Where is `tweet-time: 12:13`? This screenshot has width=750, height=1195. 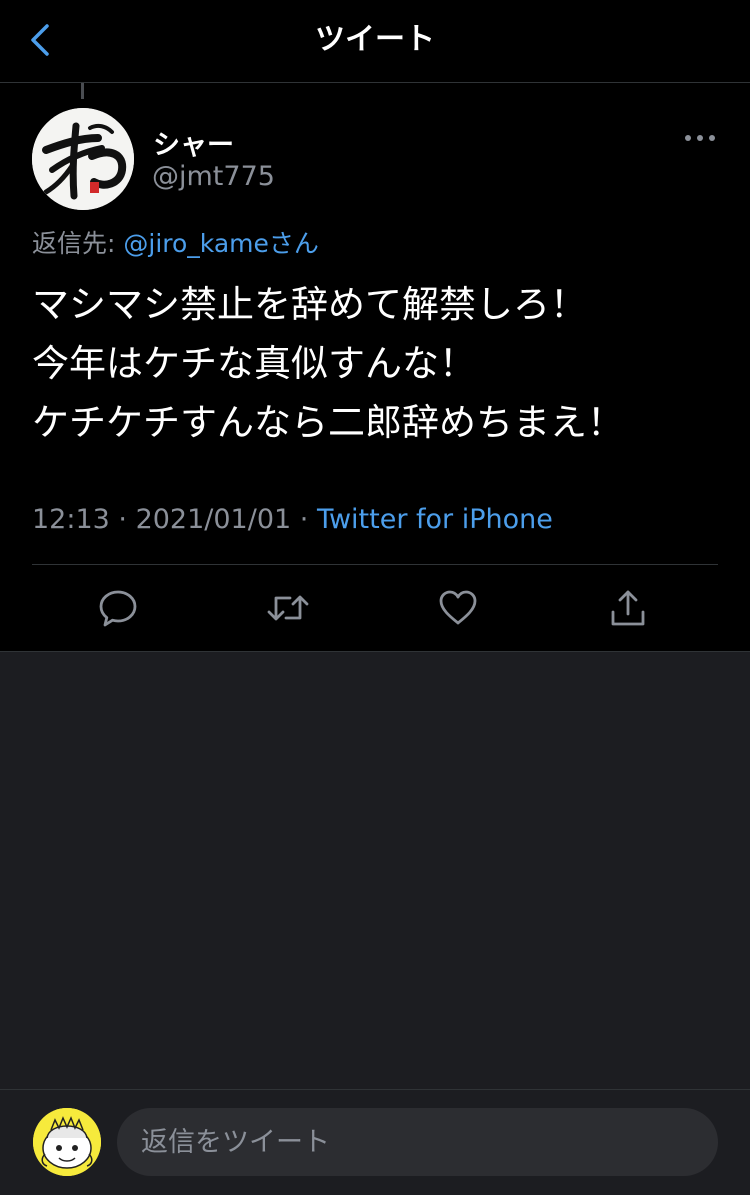 tweet-time: 12:13 is located at coordinates (71, 519).